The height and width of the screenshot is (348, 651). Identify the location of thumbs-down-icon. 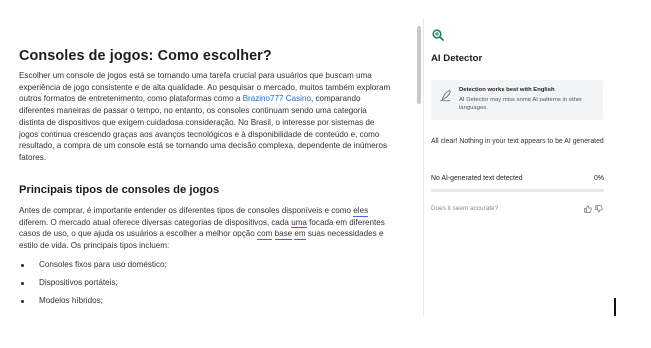
(599, 209).